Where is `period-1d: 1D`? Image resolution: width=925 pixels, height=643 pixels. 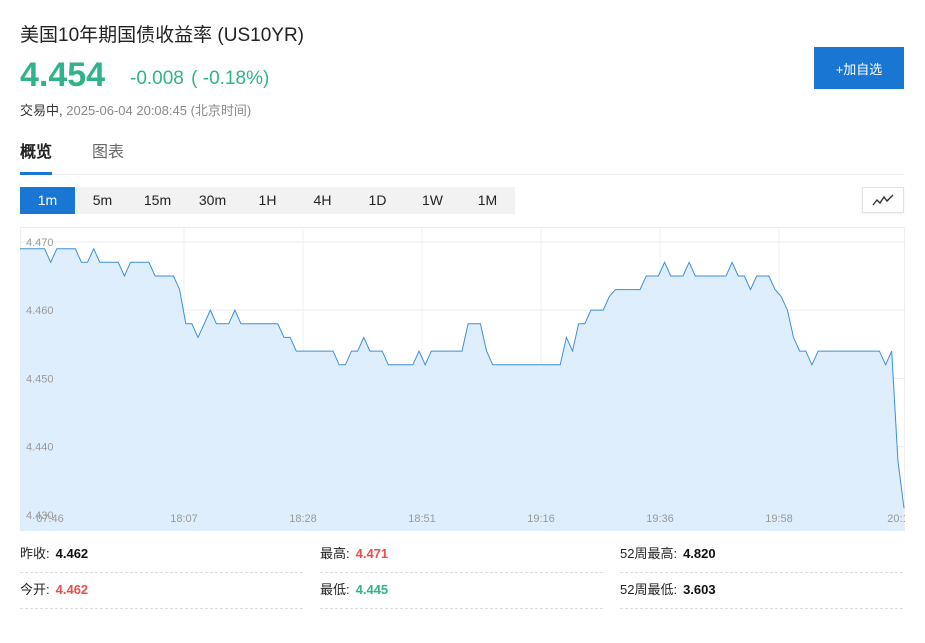
period-1d: 1D is located at coordinates (377, 200).